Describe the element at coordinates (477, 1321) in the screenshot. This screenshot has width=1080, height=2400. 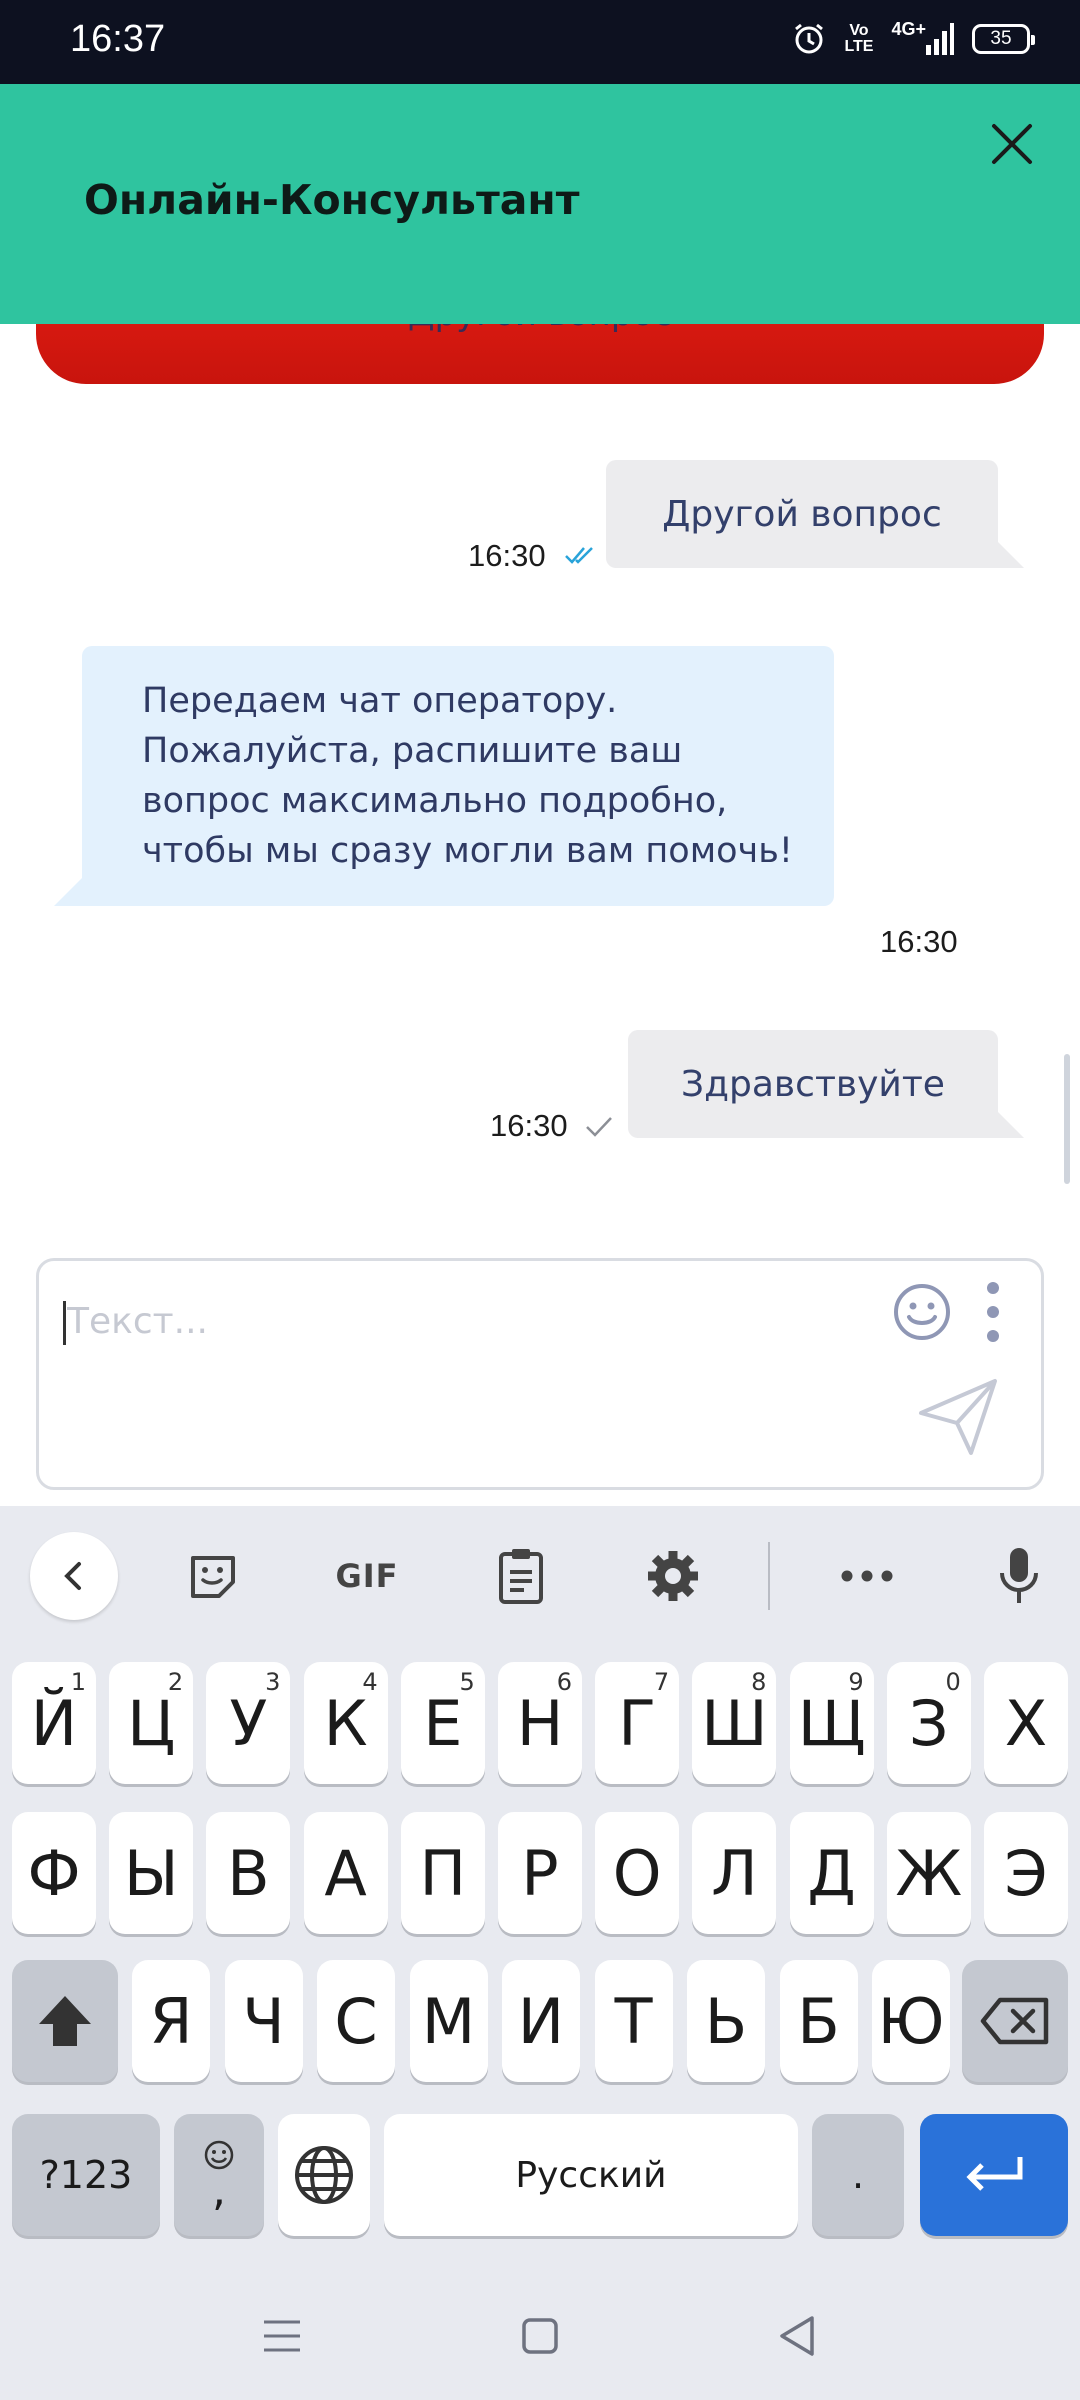
I see `message-input` at that location.